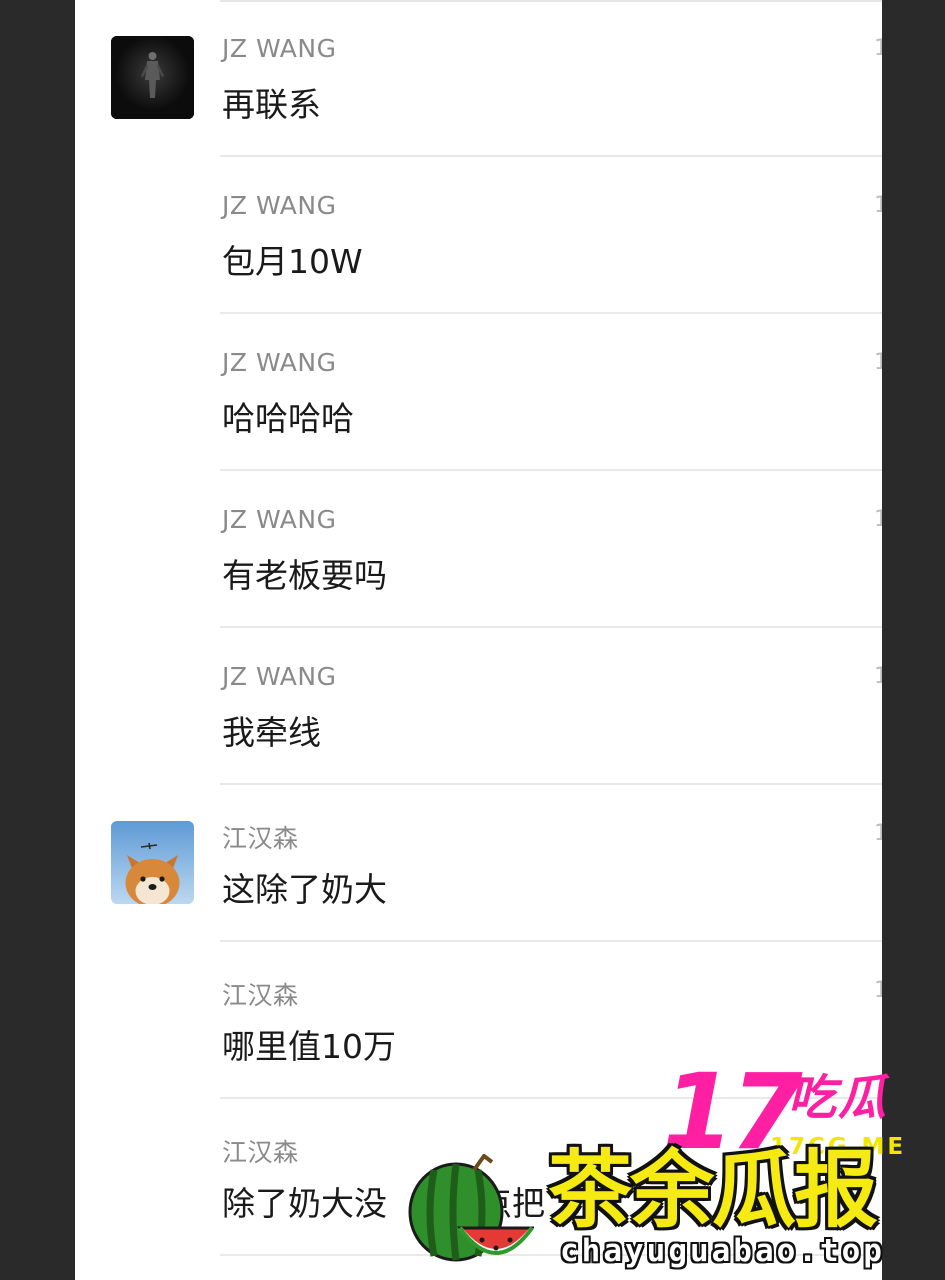 This screenshot has width=945, height=1280. What do you see at coordinates (478, 392) in the screenshot?
I see `message-item: JZ WANG 哈哈哈哈 1` at bounding box center [478, 392].